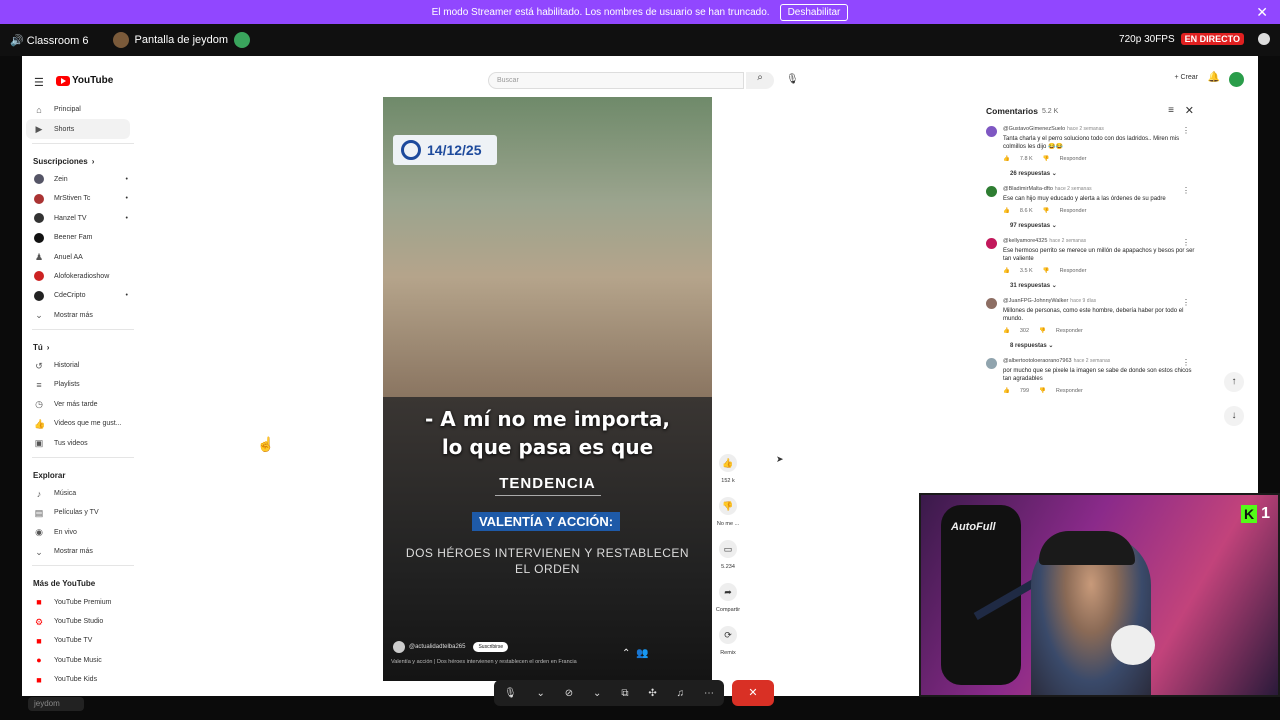 The width and height of the screenshot is (1280, 720). Describe the element at coordinates (1234, 416) in the screenshot. I see `arrow-down-icon: ↓` at that location.